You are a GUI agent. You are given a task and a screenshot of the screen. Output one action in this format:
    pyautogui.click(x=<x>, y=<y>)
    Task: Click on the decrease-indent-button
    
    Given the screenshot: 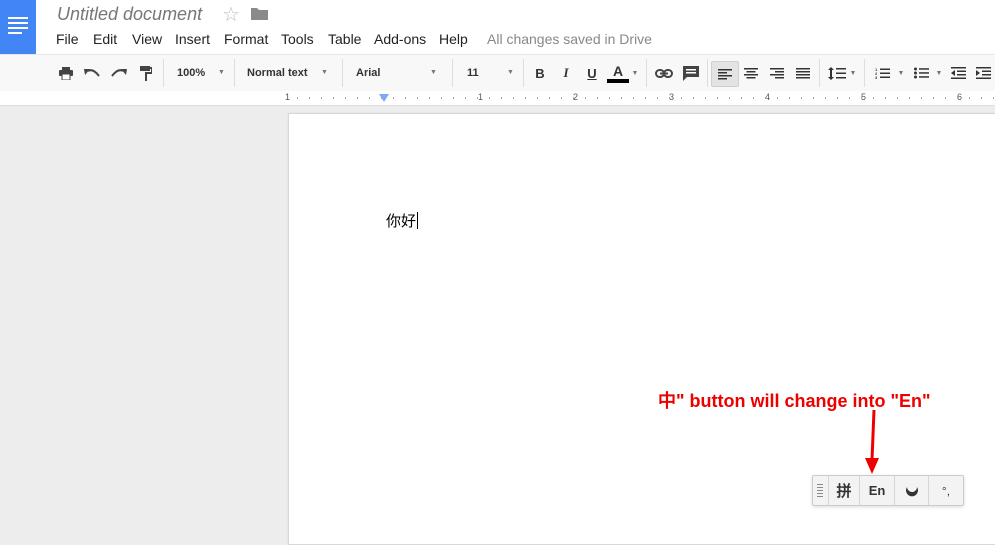 What is the action you would take?
    pyautogui.click(x=958, y=73)
    